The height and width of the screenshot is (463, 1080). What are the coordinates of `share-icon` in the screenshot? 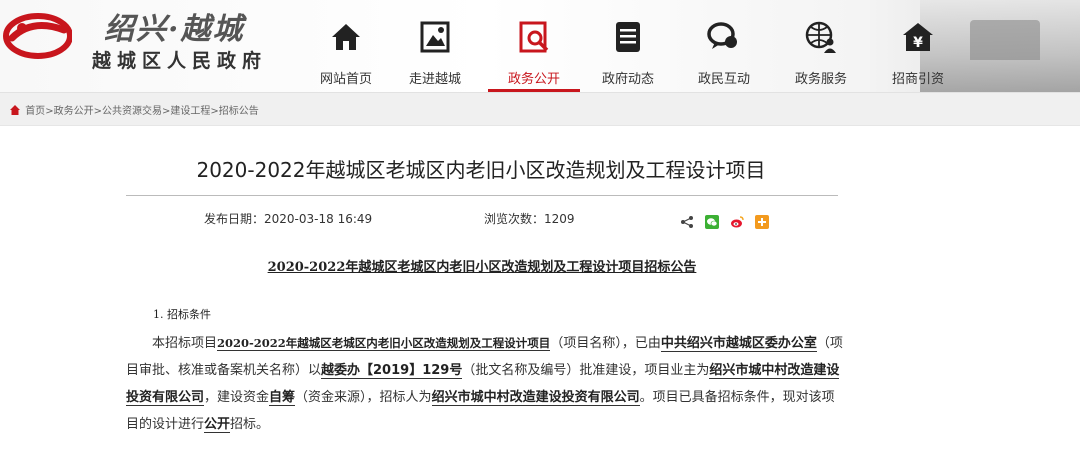 It's located at (687, 221).